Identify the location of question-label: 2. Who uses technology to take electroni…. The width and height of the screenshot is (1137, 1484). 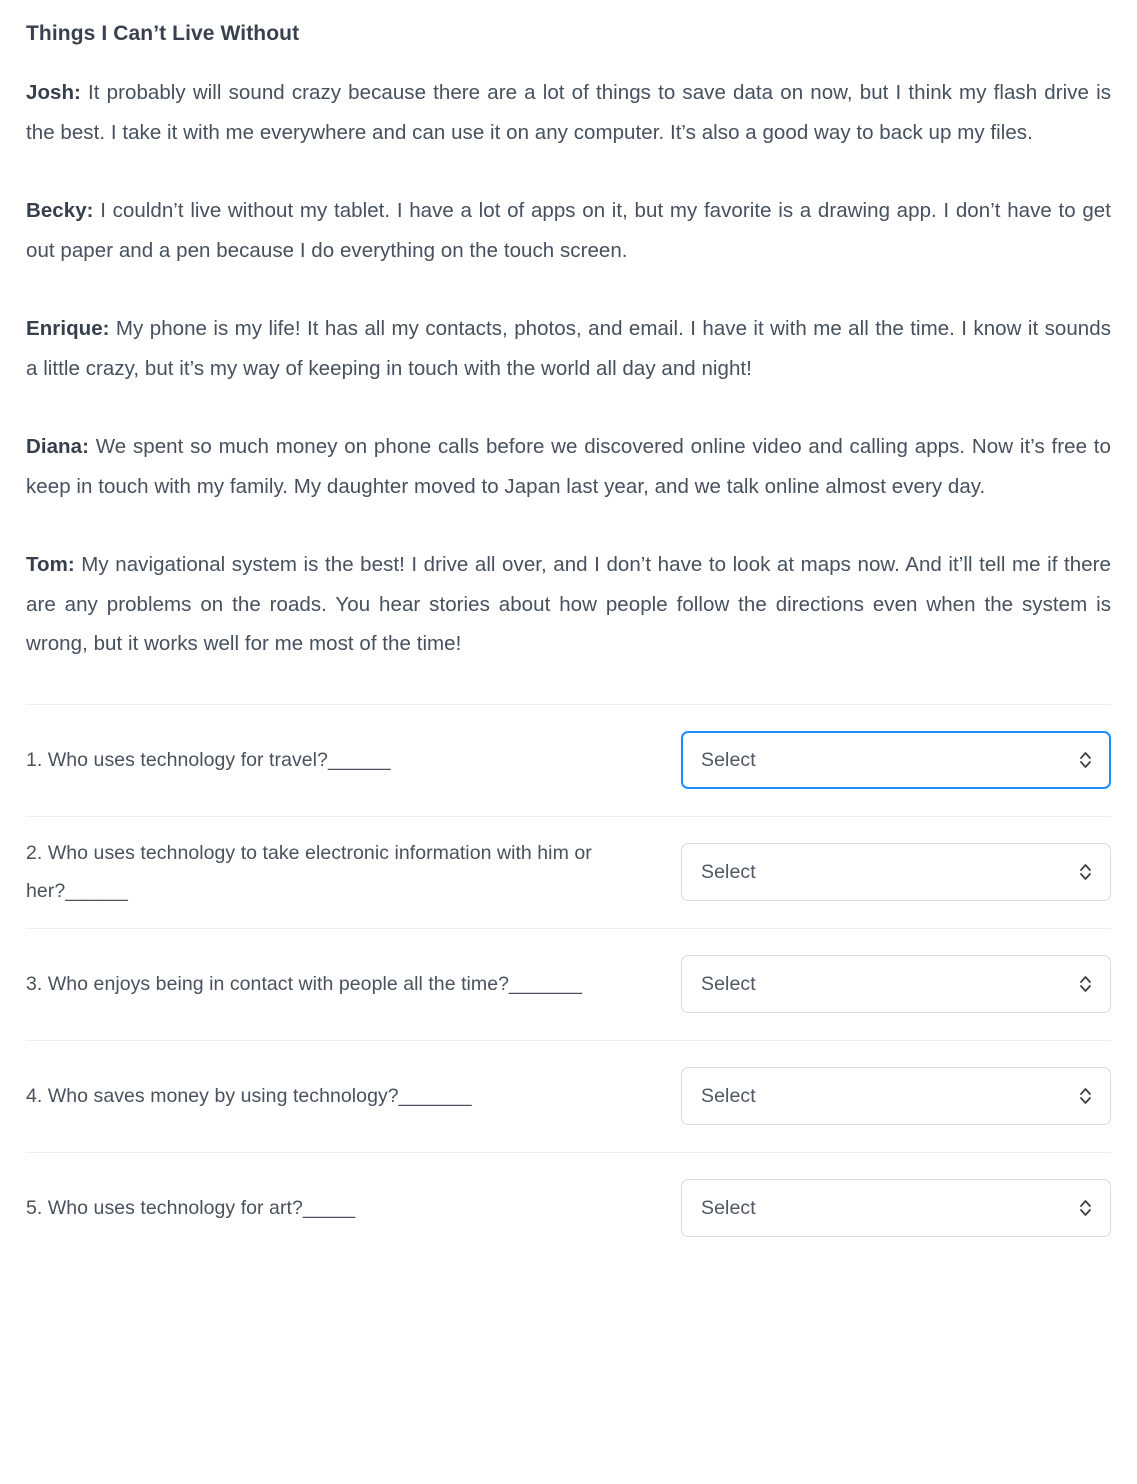
(326, 872).